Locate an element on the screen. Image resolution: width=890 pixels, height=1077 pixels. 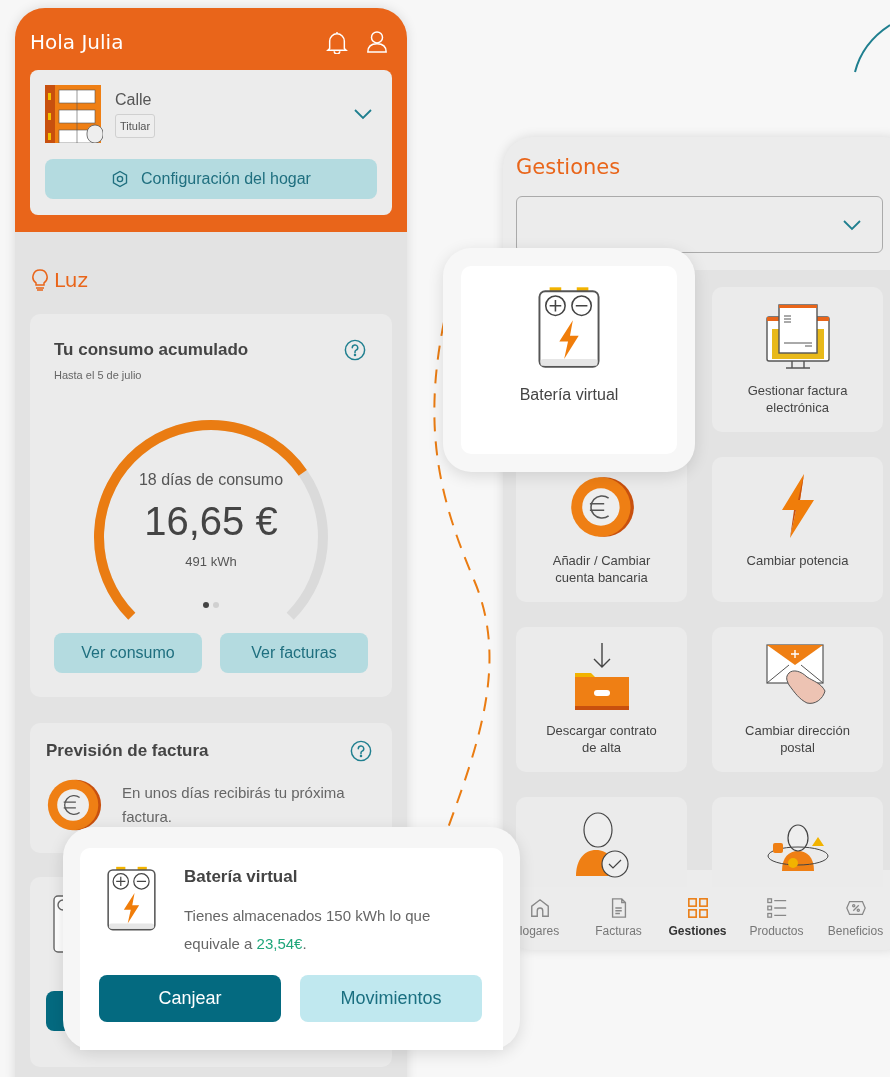
service-tile: Cambiar dirección postal is located at coordinates (797, 699).